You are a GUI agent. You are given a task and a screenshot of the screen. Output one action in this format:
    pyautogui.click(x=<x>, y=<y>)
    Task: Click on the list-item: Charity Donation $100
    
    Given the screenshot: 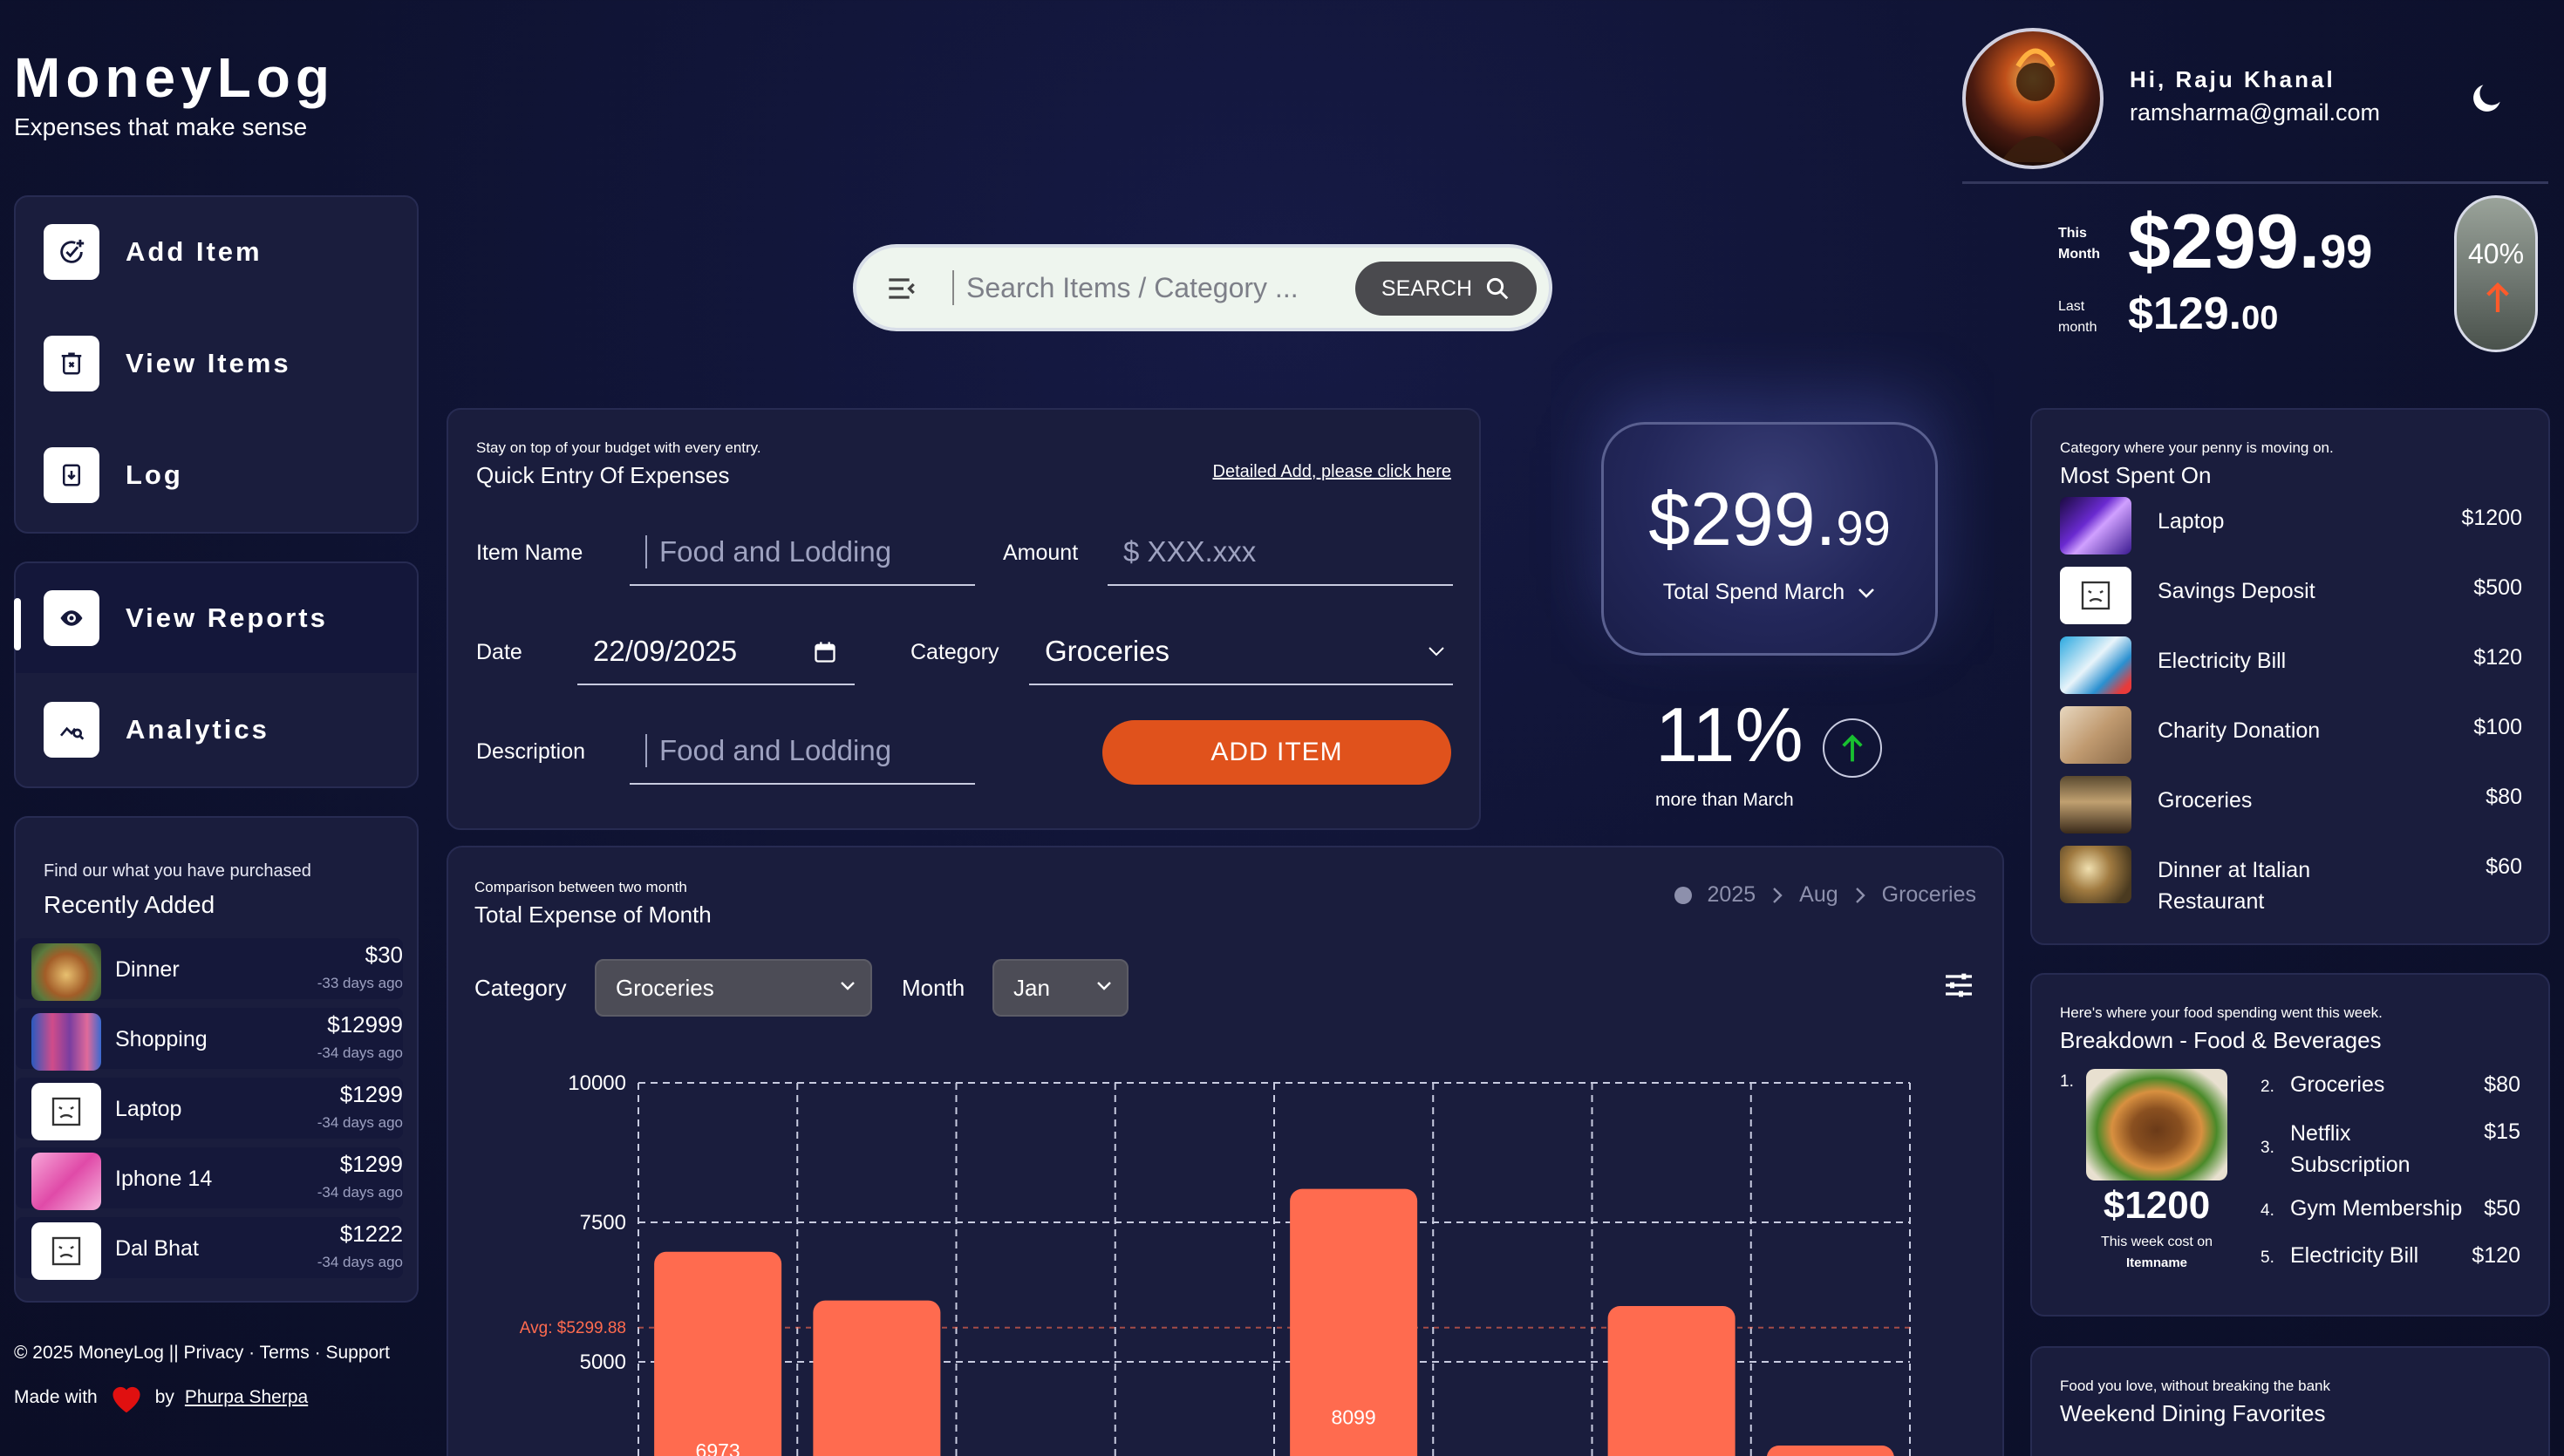 What is the action you would take?
    pyautogui.click(x=2291, y=735)
    